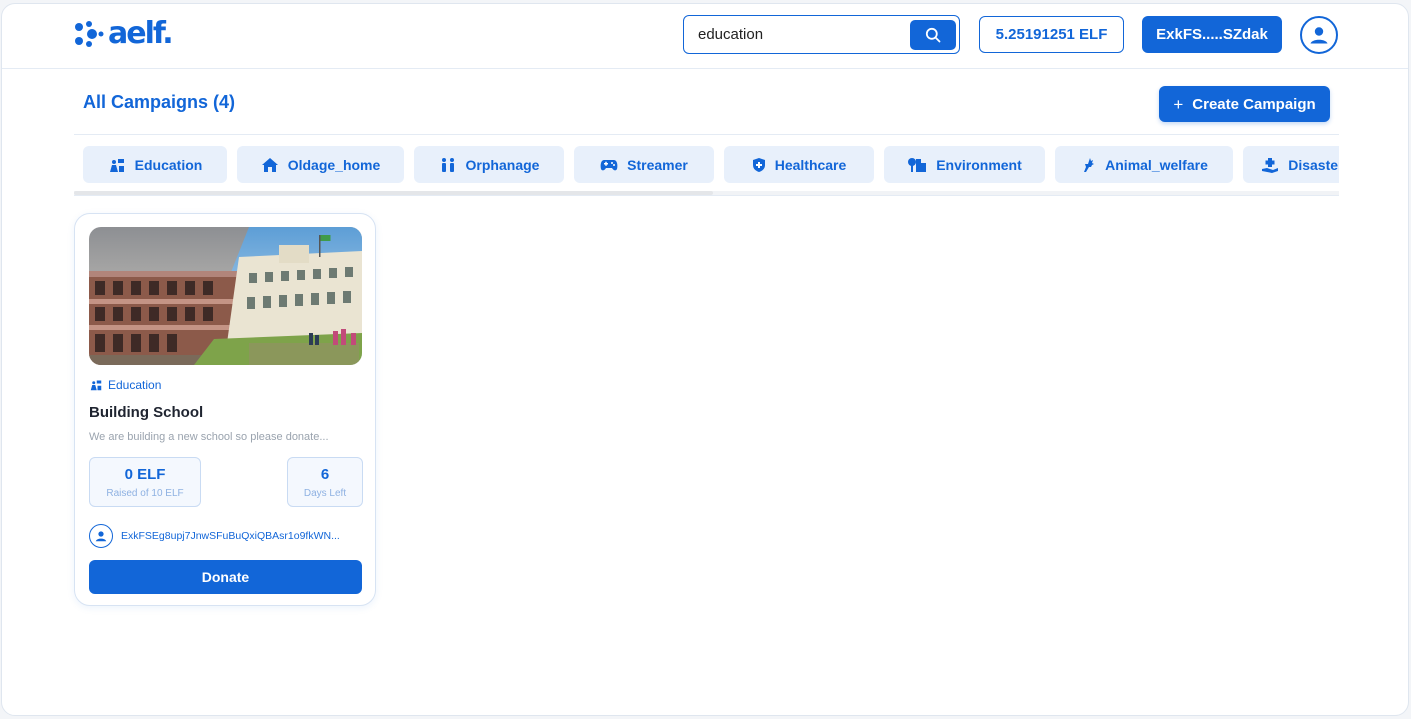  What do you see at coordinates (159, 102) in the screenshot?
I see `page-title: All Campaigns (4)` at bounding box center [159, 102].